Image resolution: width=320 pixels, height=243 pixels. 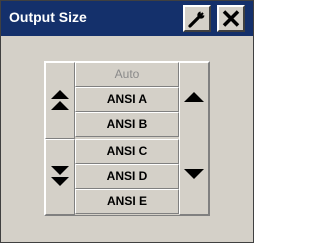 I want to click on scroll-up-button, so click(x=194, y=101).